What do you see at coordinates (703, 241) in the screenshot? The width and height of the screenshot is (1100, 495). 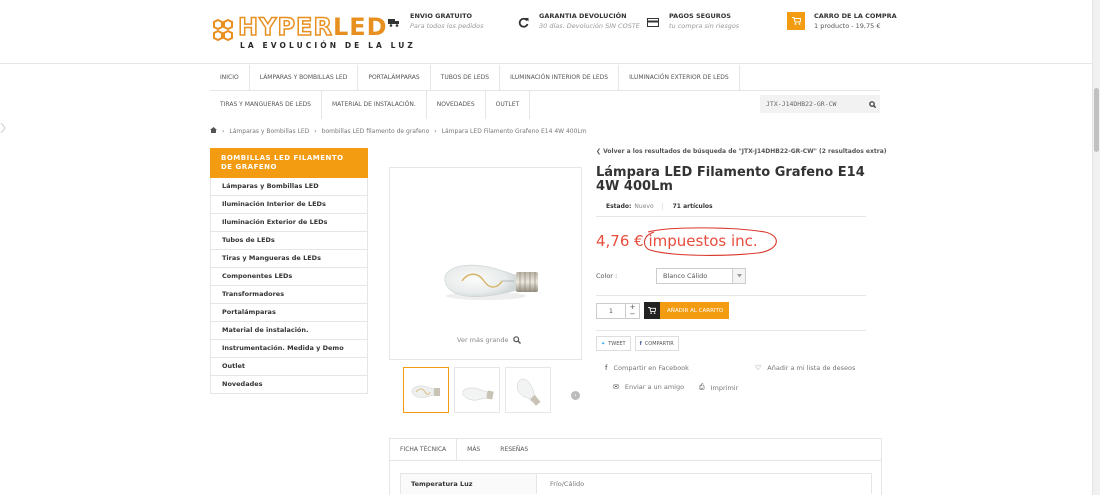 I see `tax-note: impuestos inc.` at bounding box center [703, 241].